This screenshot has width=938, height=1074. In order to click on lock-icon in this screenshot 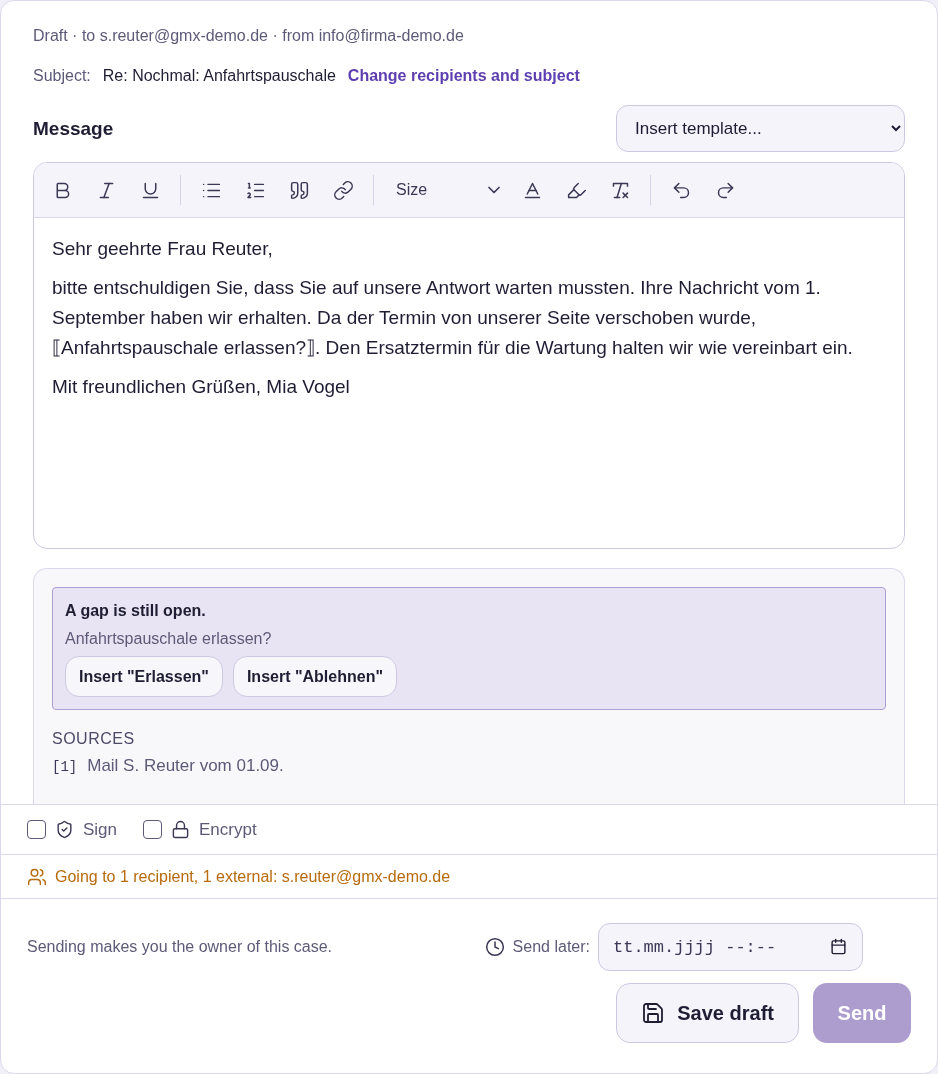, I will do `click(181, 829)`.